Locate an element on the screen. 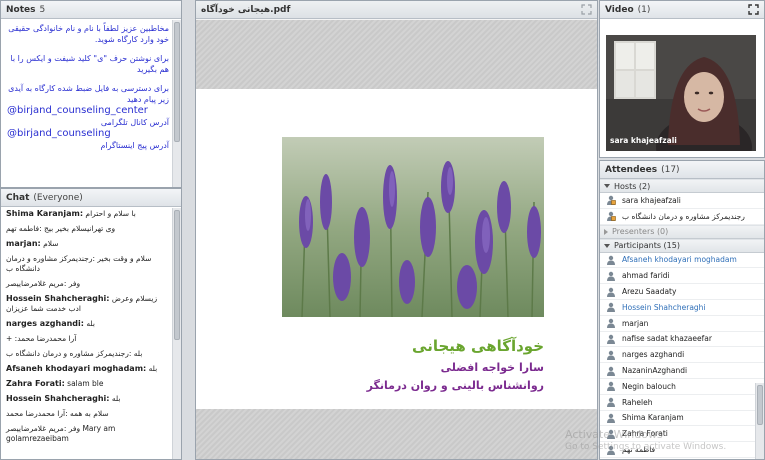 The width and height of the screenshot is (765, 460). chat-scrollbar is located at coordinates (176, 333).